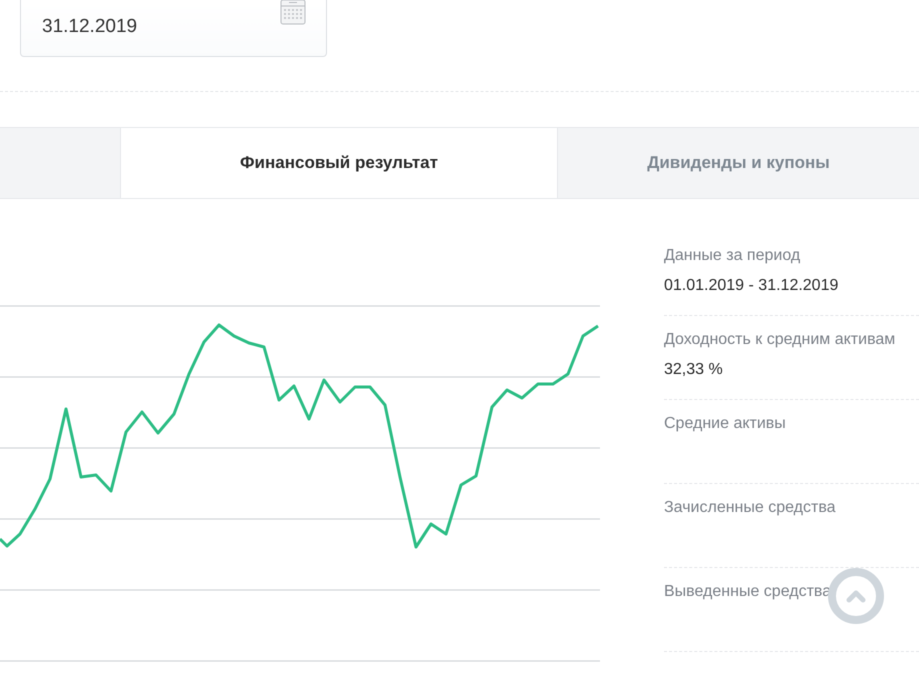  Describe the element at coordinates (60, 163) in the screenshot. I see `tab` at that location.